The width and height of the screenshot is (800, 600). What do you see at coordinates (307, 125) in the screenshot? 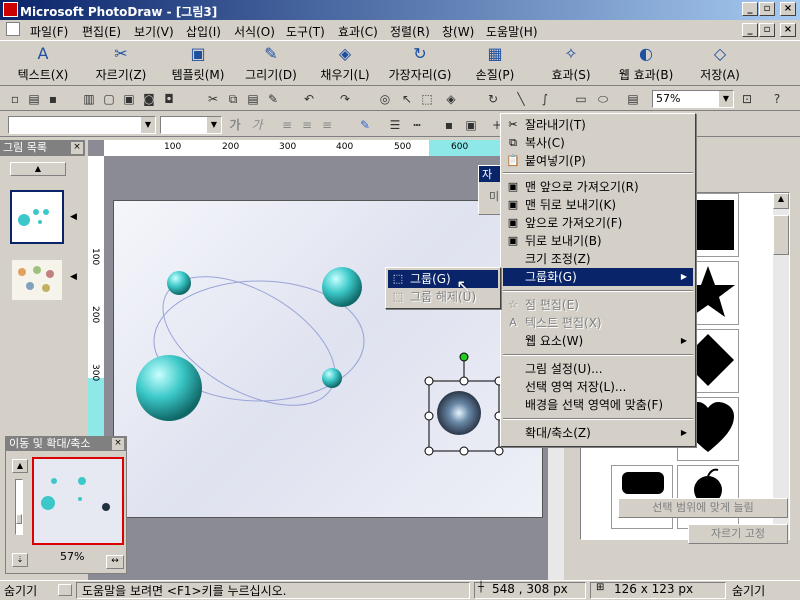
I see `align-center-icon: ≡` at bounding box center [307, 125].